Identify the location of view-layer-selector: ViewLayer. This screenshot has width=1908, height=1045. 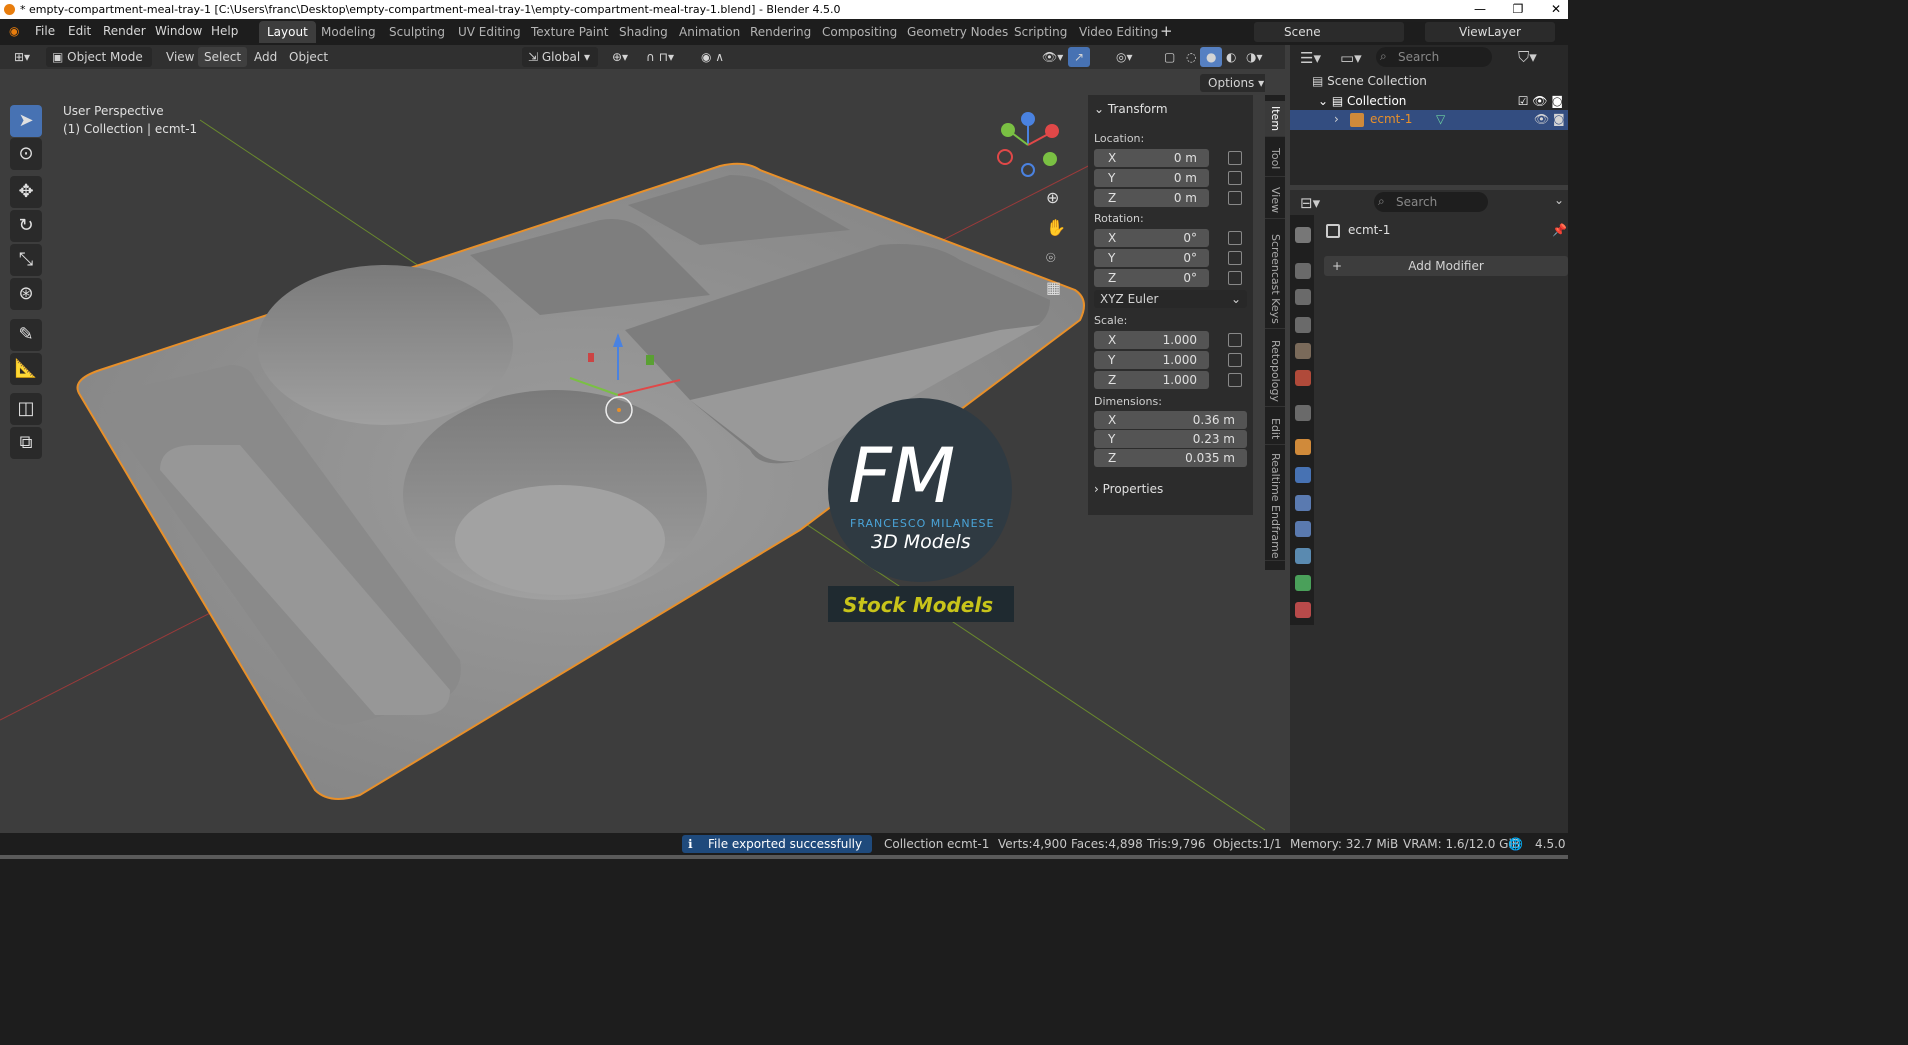
(1490, 32).